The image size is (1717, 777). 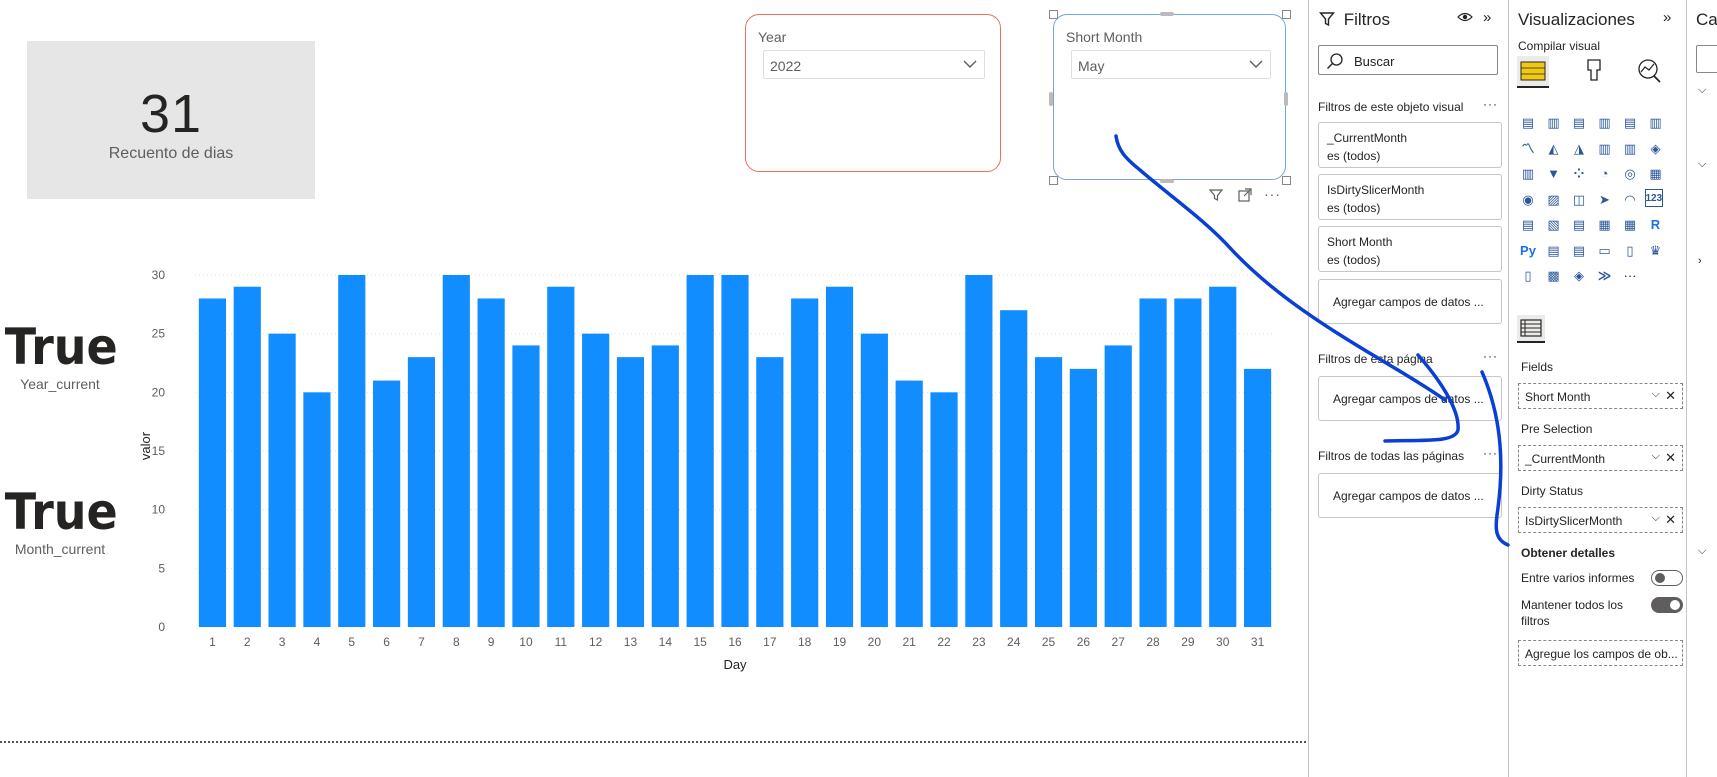 What do you see at coordinates (1600, 396) in the screenshot?
I see `well-fields: Short Month ⌵ ✕` at bounding box center [1600, 396].